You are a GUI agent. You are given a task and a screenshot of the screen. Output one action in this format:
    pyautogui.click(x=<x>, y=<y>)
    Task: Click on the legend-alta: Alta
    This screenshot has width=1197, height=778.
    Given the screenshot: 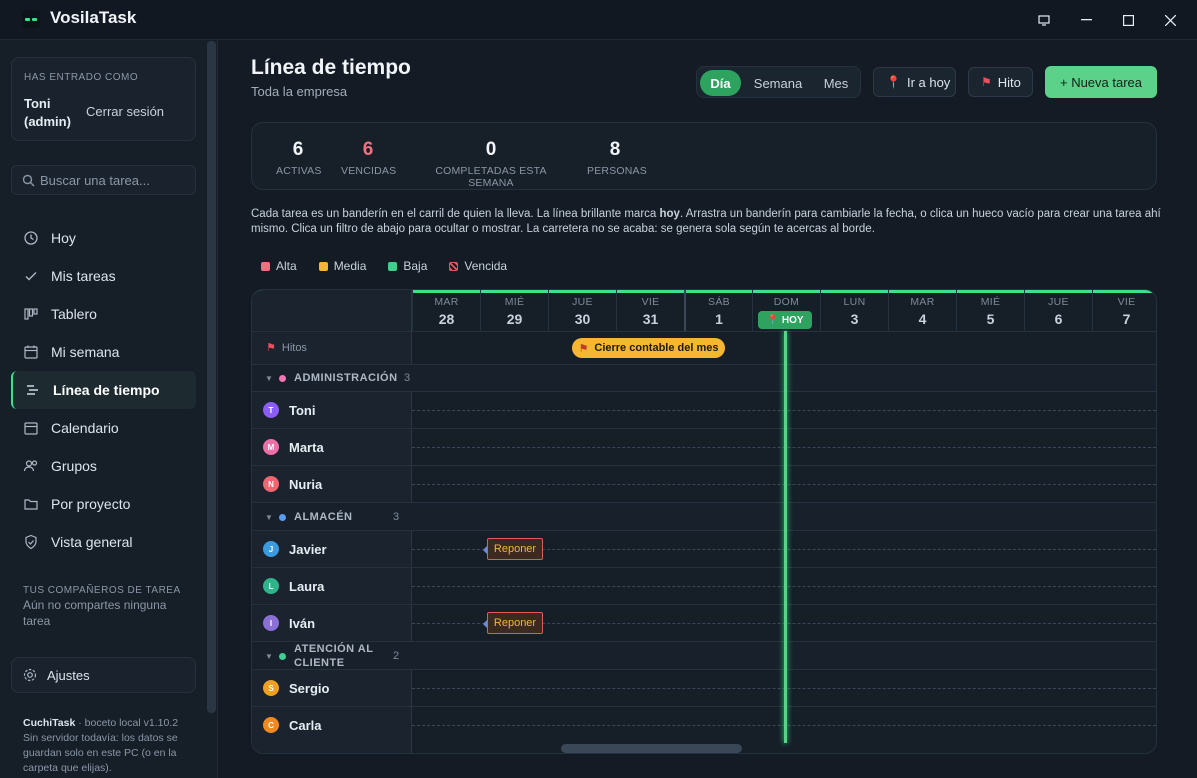 What is the action you would take?
    pyautogui.click(x=279, y=266)
    